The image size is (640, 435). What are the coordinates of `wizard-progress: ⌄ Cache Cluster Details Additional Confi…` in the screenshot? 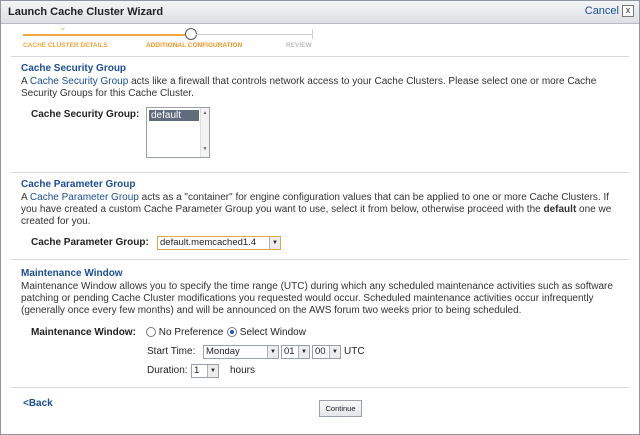 It's located at (320, 39).